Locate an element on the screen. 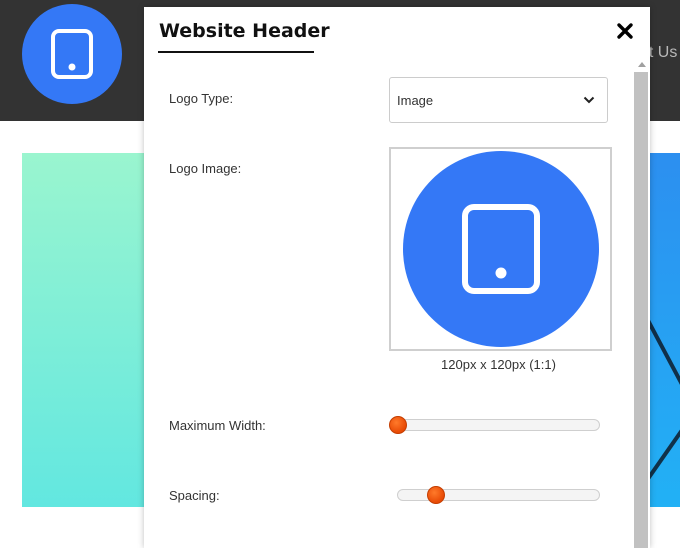 The image size is (680, 548). spacing-label: Spacing: is located at coordinates (194, 495).